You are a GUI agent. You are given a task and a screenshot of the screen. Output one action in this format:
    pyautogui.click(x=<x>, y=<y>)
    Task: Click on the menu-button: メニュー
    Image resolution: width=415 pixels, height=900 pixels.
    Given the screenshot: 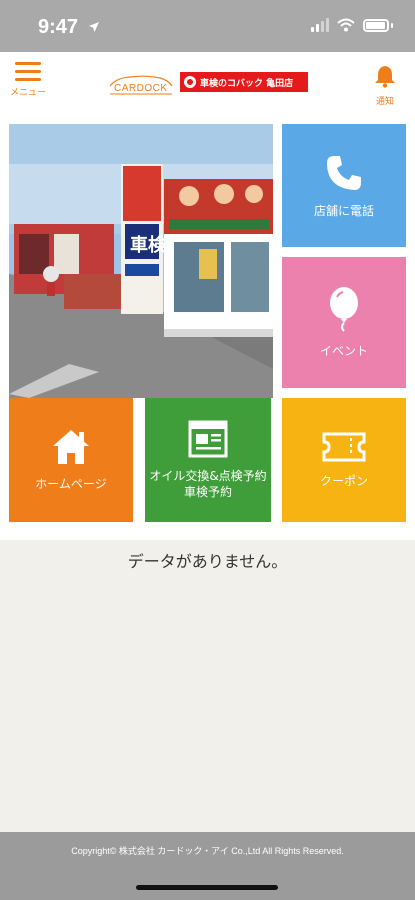 What is the action you would take?
    pyautogui.click(x=28, y=84)
    